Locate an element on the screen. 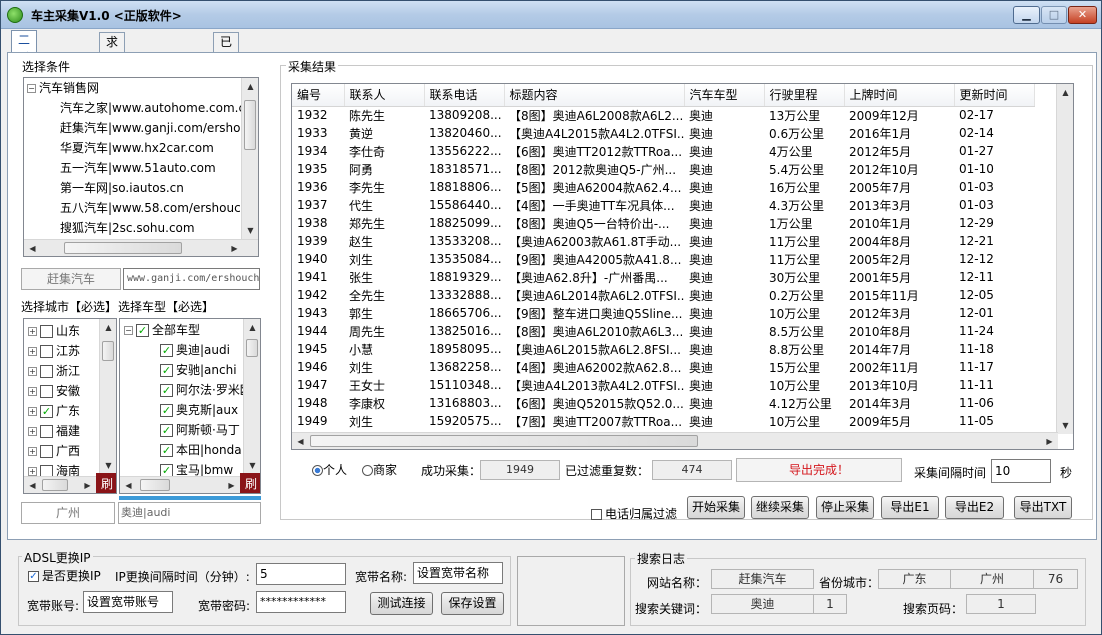 This screenshot has height=635, width=1102. refresh-model-button: 刷 is located at coordinates (250, 483).